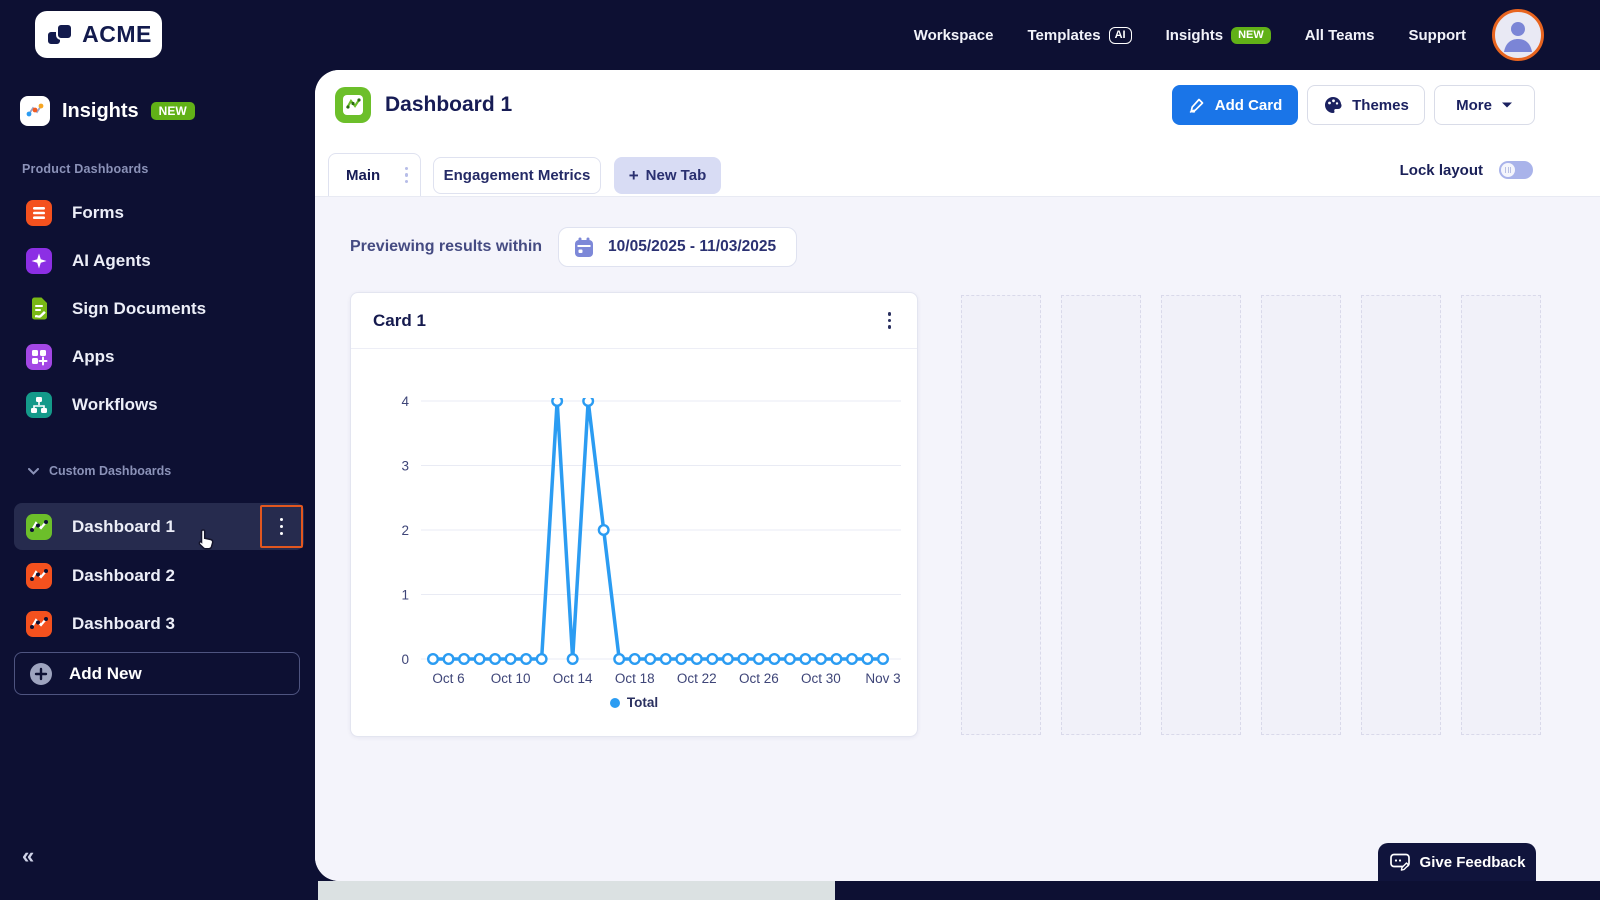 The height and width of the screenshot is (900, 1600). Describe the element at coordinates (33, 471) in the screenshot. I see `chevron-down-icon` at that location.